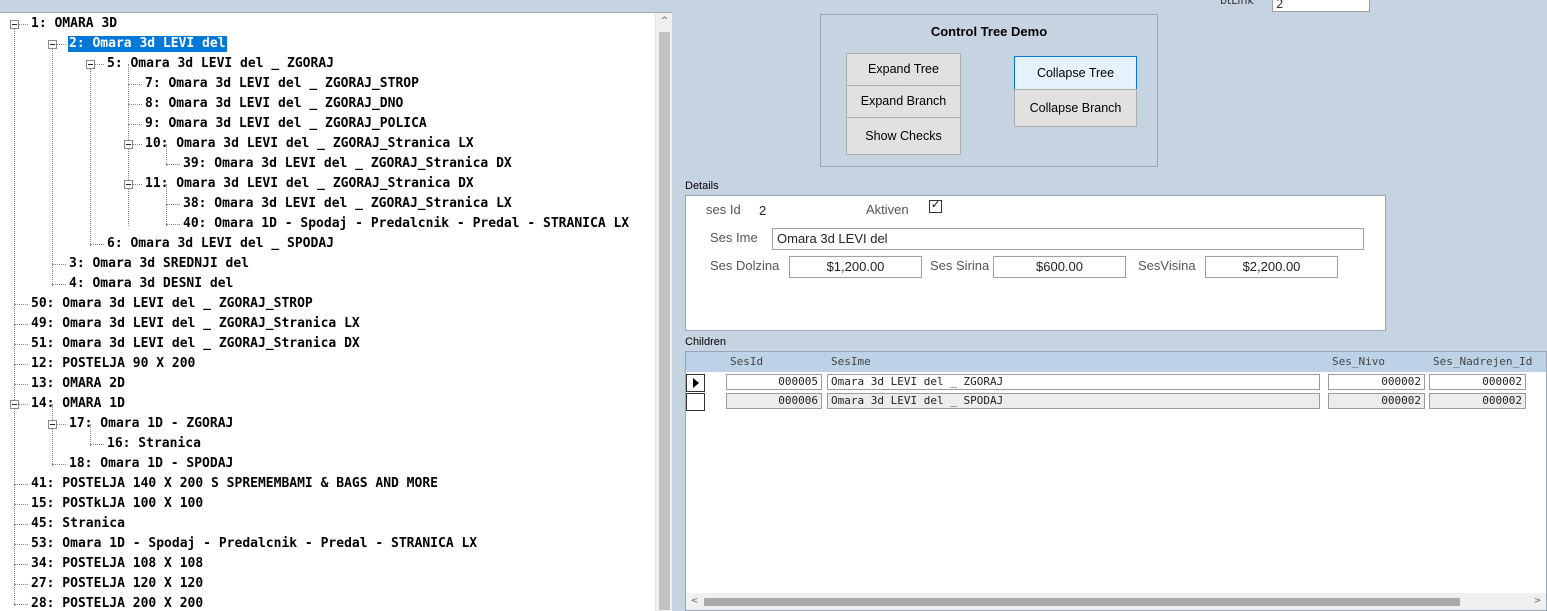  Describe the element at coordinates (774, 382) in the screenshot. I see `cell-sesid: 000005` at that location.